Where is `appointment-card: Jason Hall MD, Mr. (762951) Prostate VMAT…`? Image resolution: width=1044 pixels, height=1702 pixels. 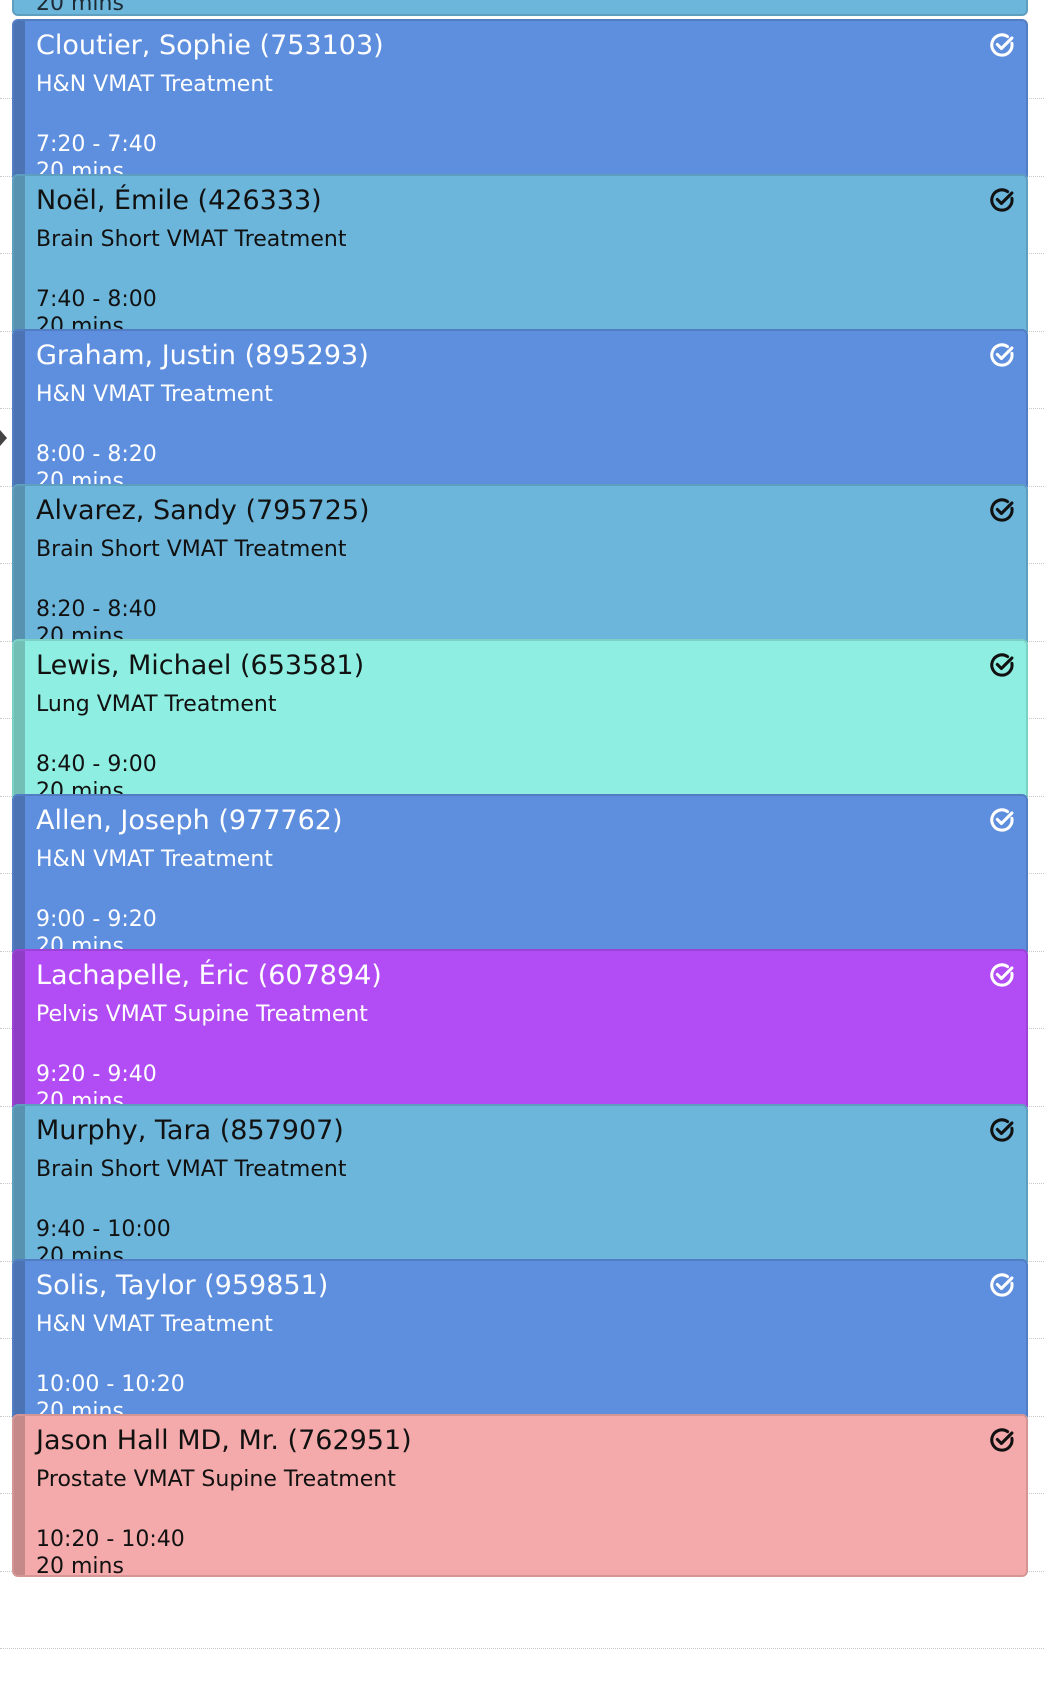
appointment-card: Jason Hall MD, Mr. (762951) Prostate VMAT… is located at coordinates (520, 1495).